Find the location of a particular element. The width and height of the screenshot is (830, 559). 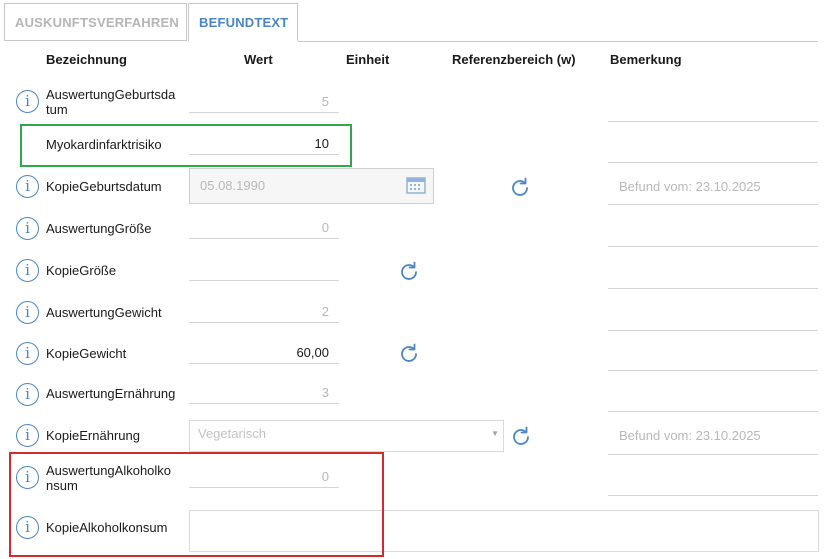

column-header-einheit: Einheit is located at coordinates (368, 59).